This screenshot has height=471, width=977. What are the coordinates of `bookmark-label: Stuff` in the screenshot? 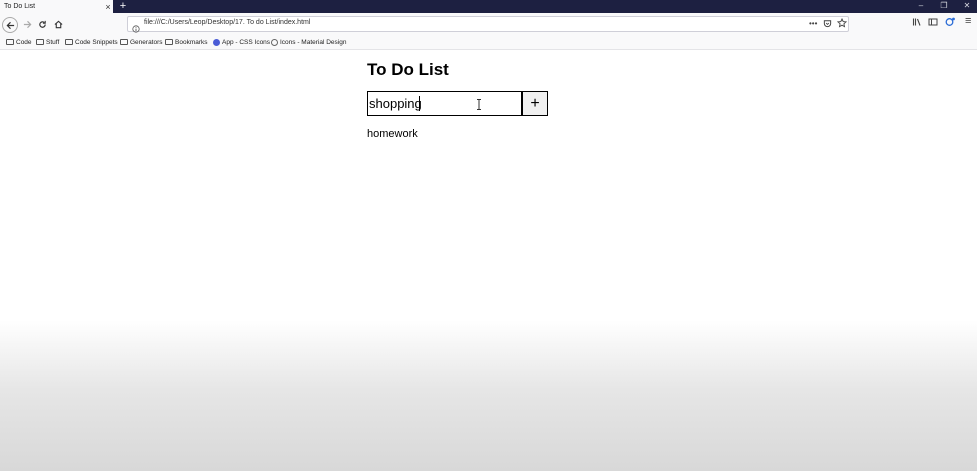 It's located at (53, 42).